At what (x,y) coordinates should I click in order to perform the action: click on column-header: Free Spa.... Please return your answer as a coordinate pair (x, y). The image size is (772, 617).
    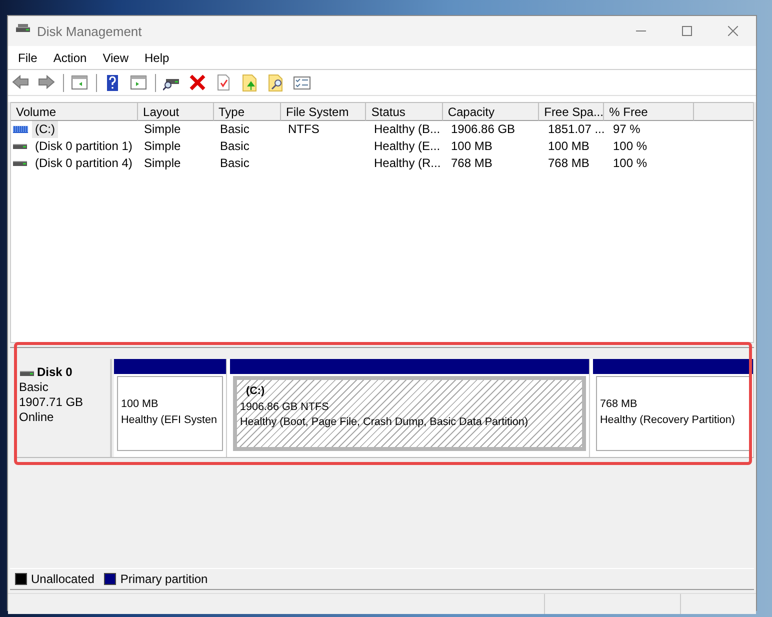
    Looking at the image, I should click on (571, 111).